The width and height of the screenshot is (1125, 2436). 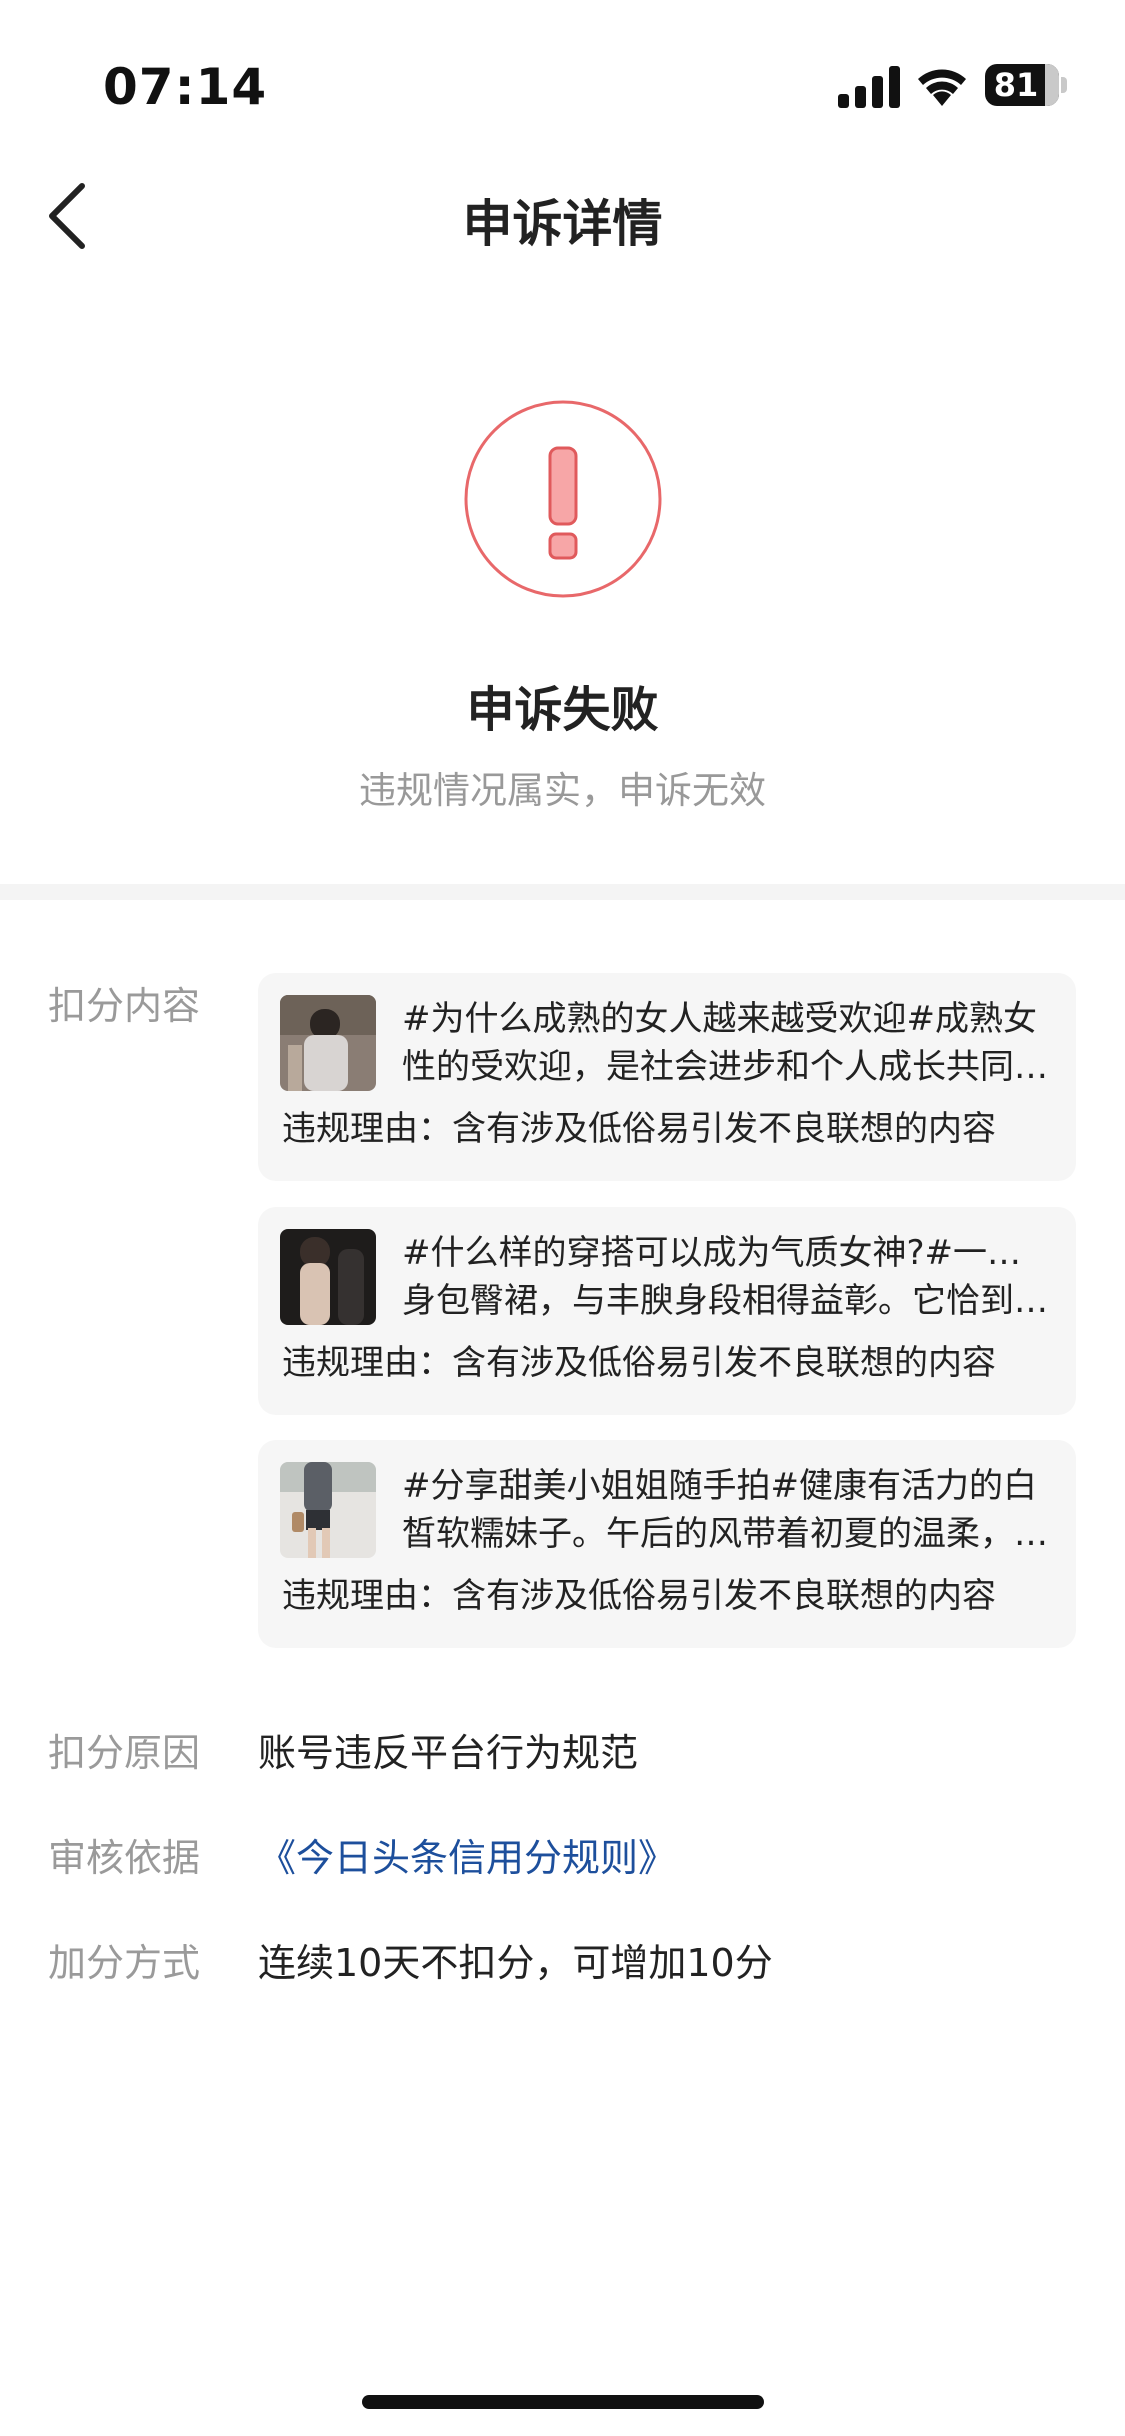 I want to click on card-text-line: #为什么成熟的女人越来越受欢迎#成熟女, so click(x=719, y=1019).